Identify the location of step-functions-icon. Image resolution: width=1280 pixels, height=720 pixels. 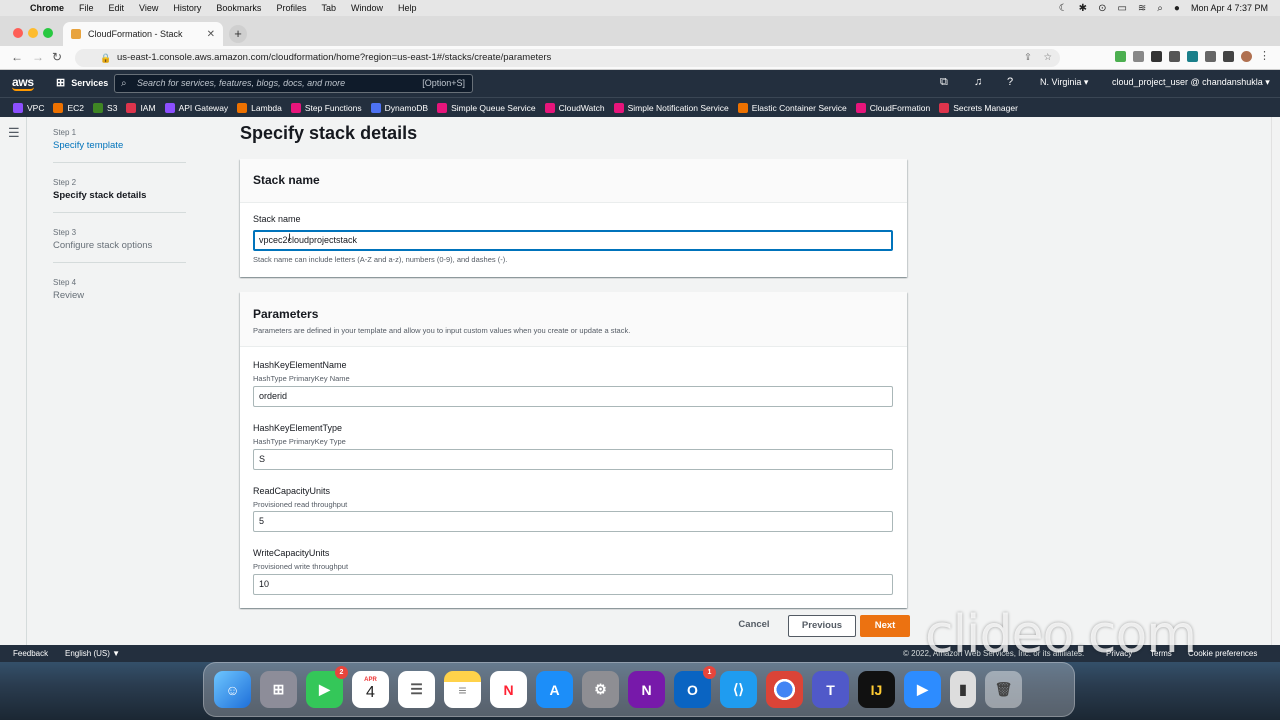
(295, 107).